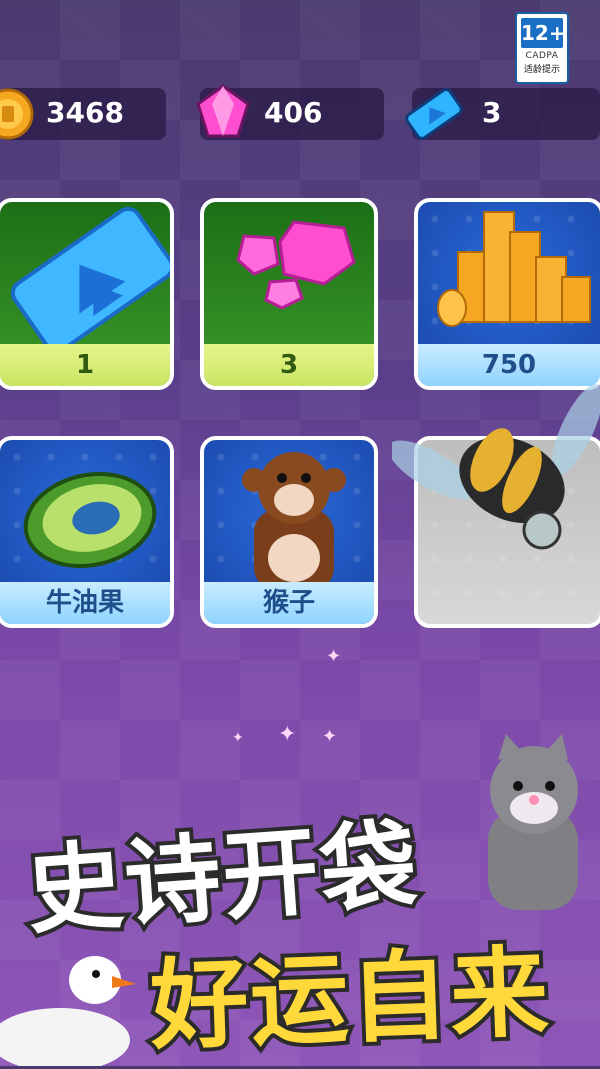  What do you see at coordinates (293, 112) in the screenshot?
I see `gem-value: 406` at bounding box center [293, 112].